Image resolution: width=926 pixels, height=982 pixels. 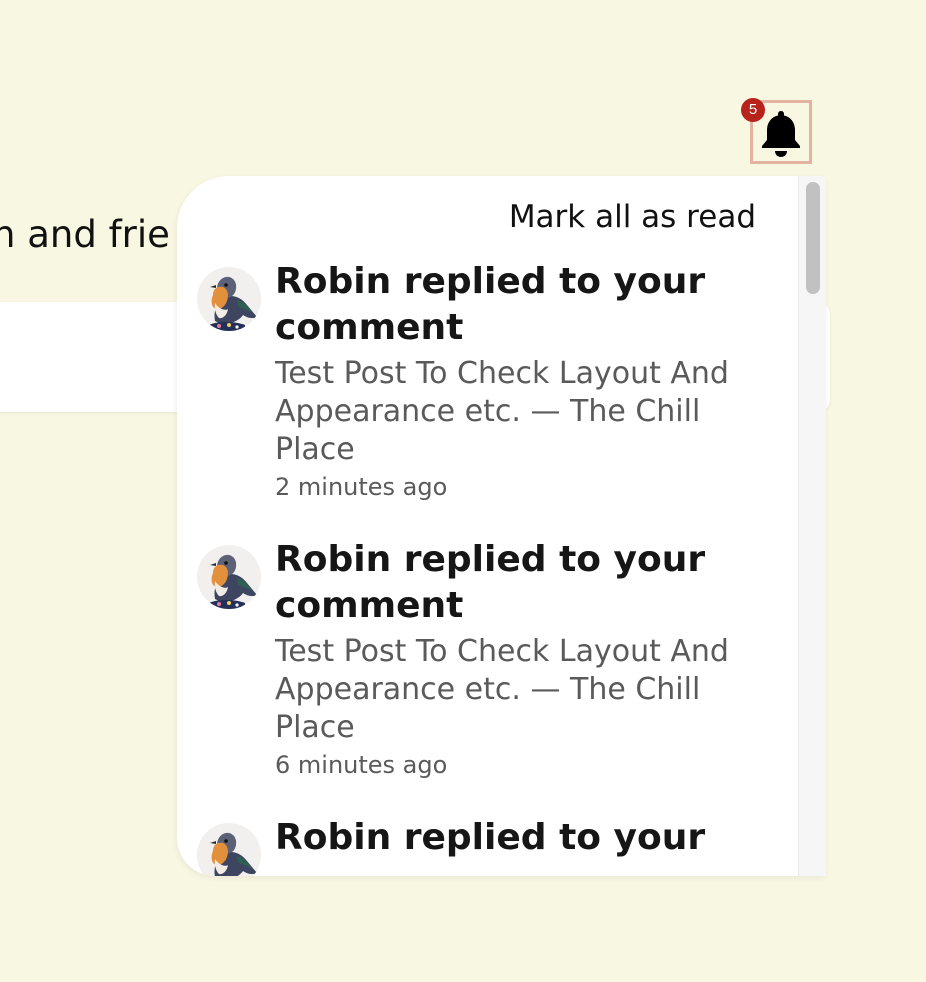 What do you see at coordinates (490, 837) in the screenshot?
I see `notification-title: Robin replied to your` at bounding box center [490, 837].